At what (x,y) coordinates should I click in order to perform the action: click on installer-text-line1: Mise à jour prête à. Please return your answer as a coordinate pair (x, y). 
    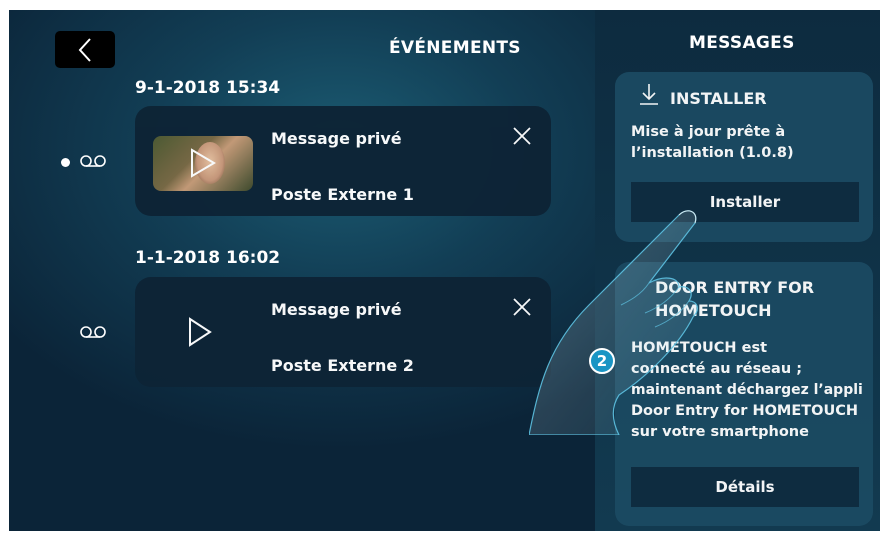
    Looking at the image, I should click on (708, 132).